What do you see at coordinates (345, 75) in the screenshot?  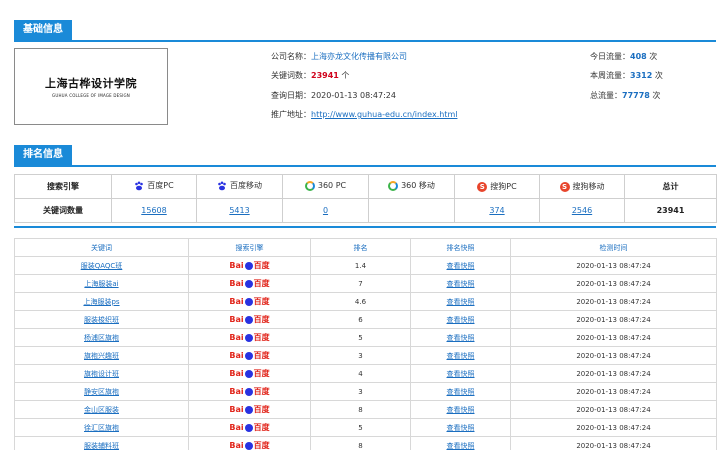 I see `keyword-count-unit: 个` at bounding box center [345, 75].